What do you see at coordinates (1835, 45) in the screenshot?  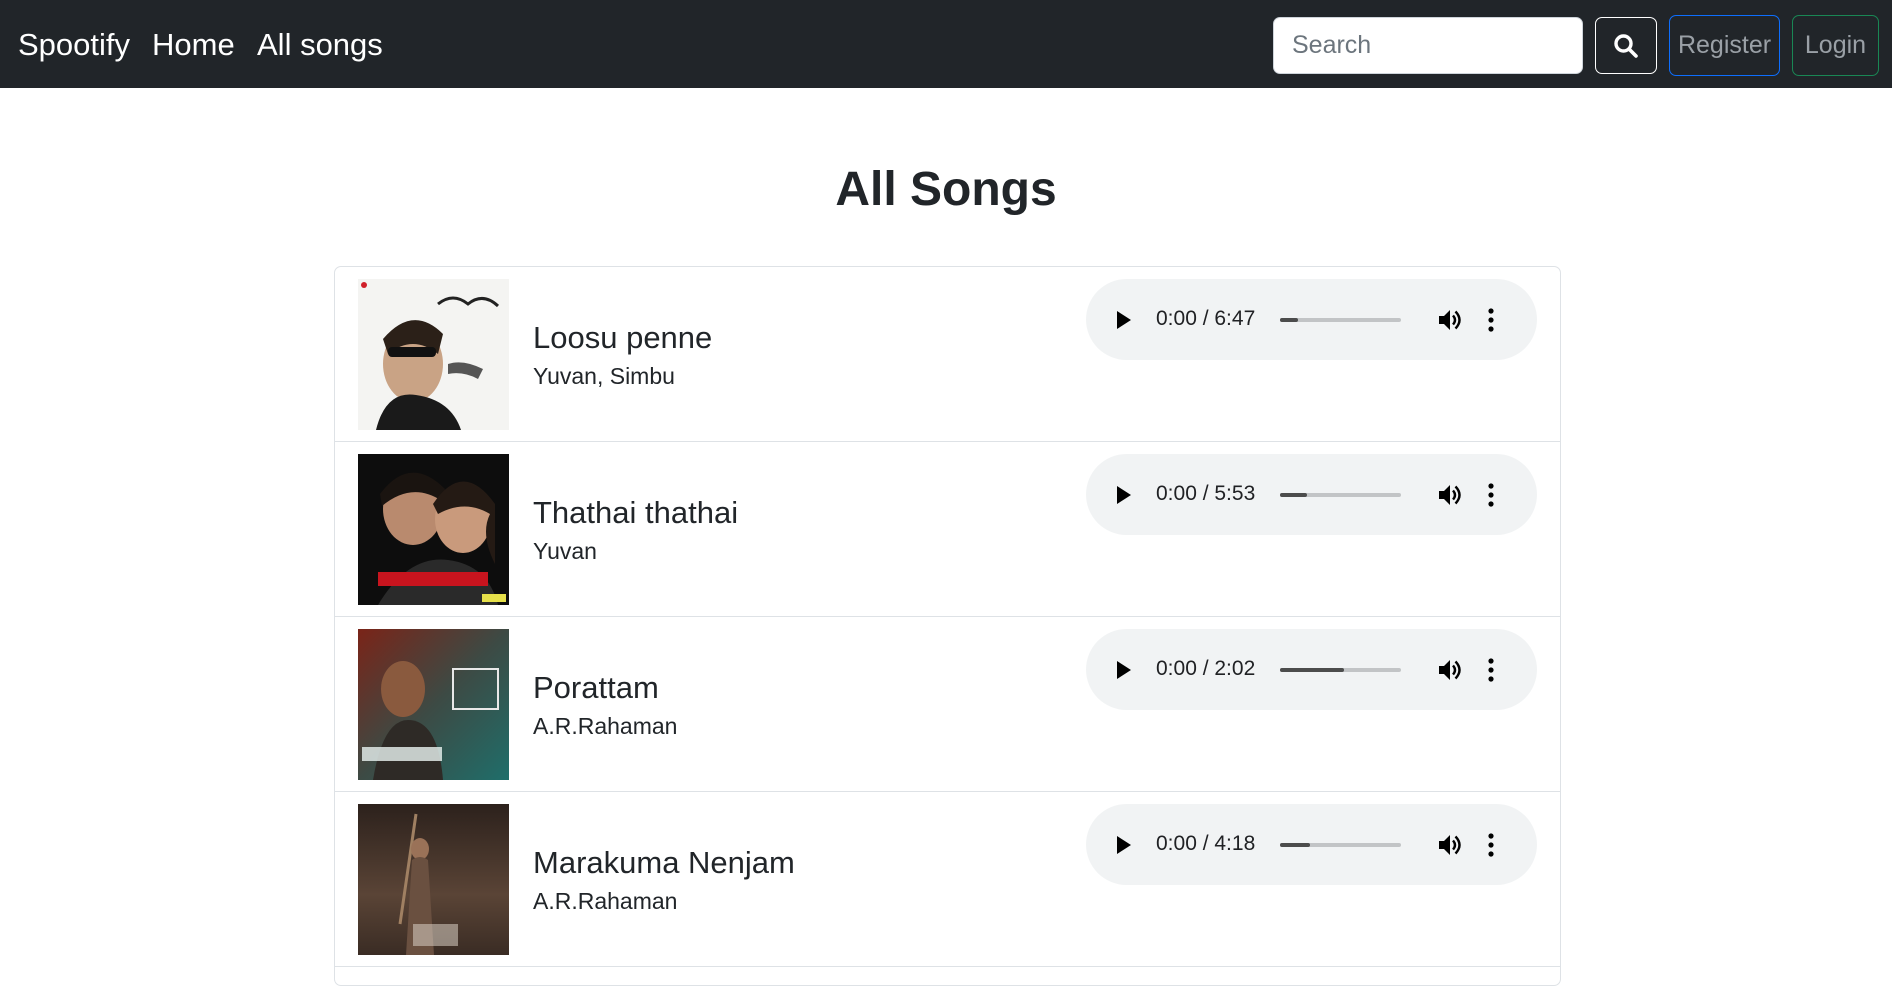 I see `login-button: Login` at bounding box center [1835, 45].